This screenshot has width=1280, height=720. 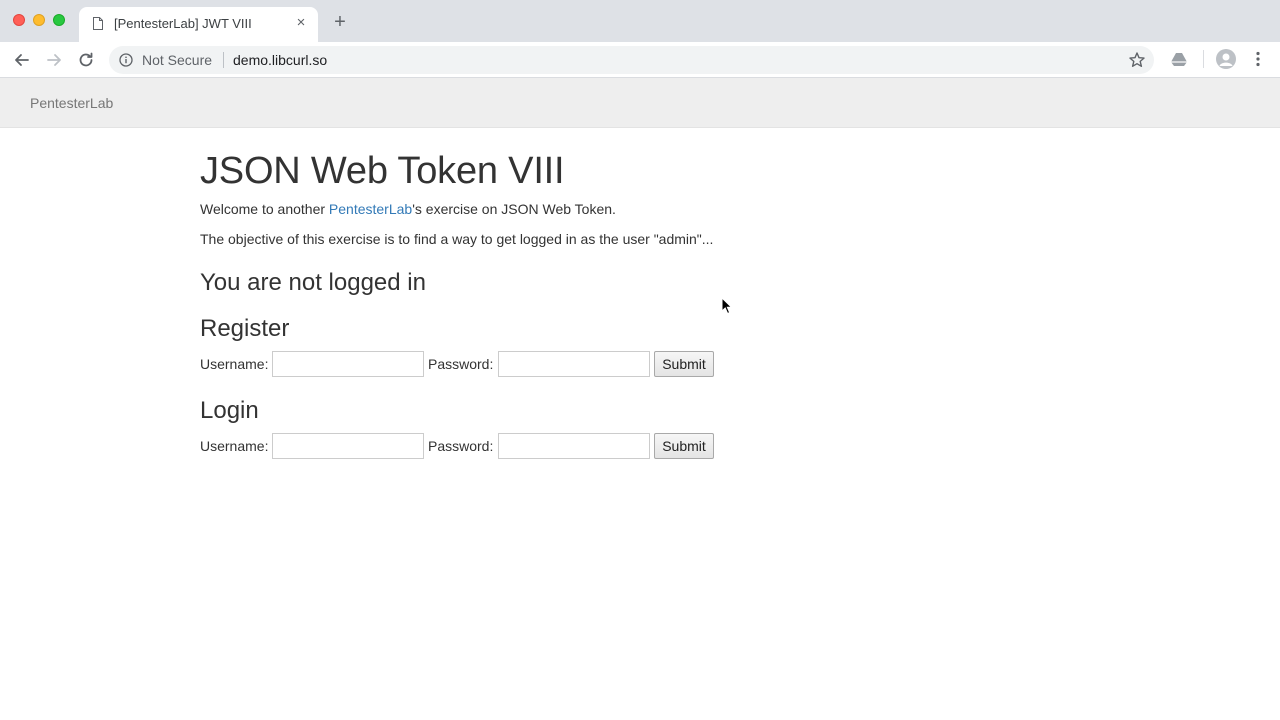 What do you see at coordinates (382, 171) in the screenshot?
I see `page-title: JSON Web Token VIII` at bounding box center [382, 171].